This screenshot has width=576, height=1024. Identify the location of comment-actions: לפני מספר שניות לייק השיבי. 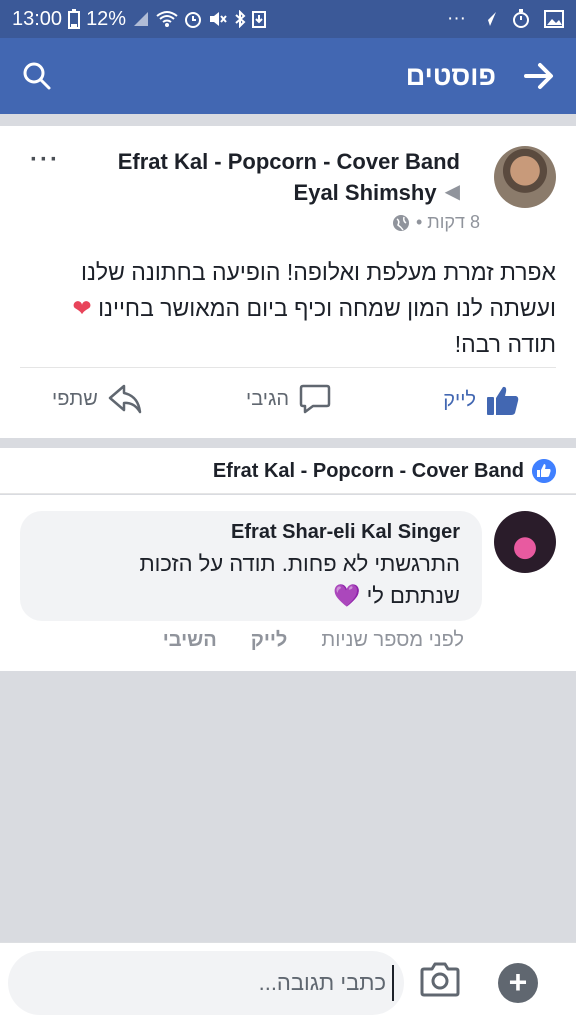
(313, 640).